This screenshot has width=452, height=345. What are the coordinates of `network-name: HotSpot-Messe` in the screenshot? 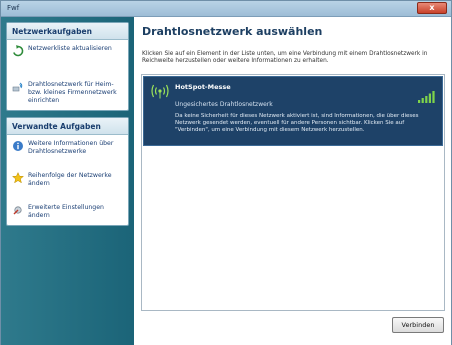 It's located at (203, 87).